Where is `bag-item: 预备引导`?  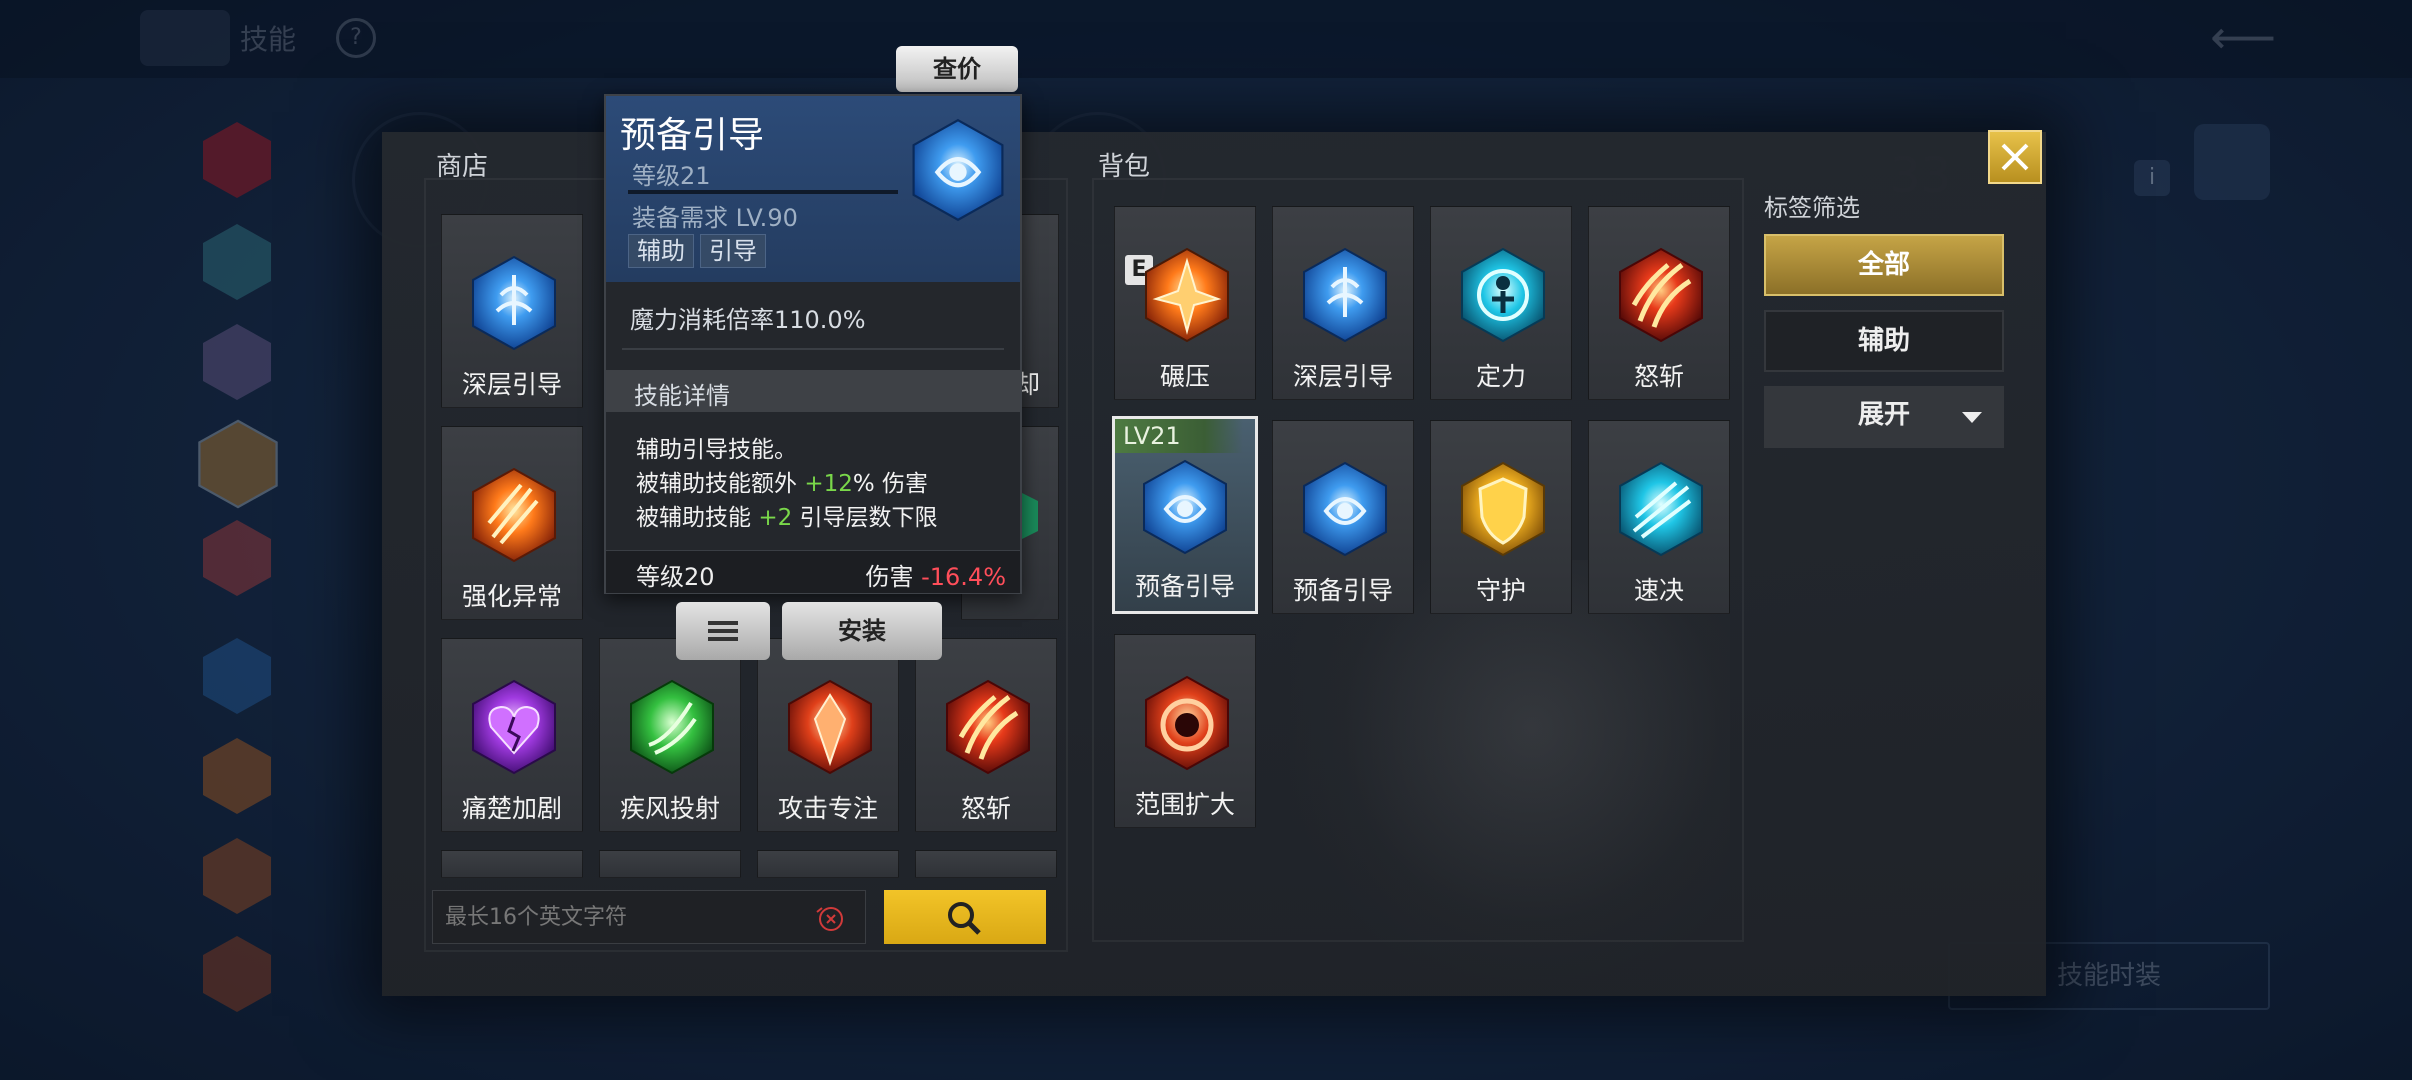 bag-item: 预备引导 is located at coordinates (1343, 517).